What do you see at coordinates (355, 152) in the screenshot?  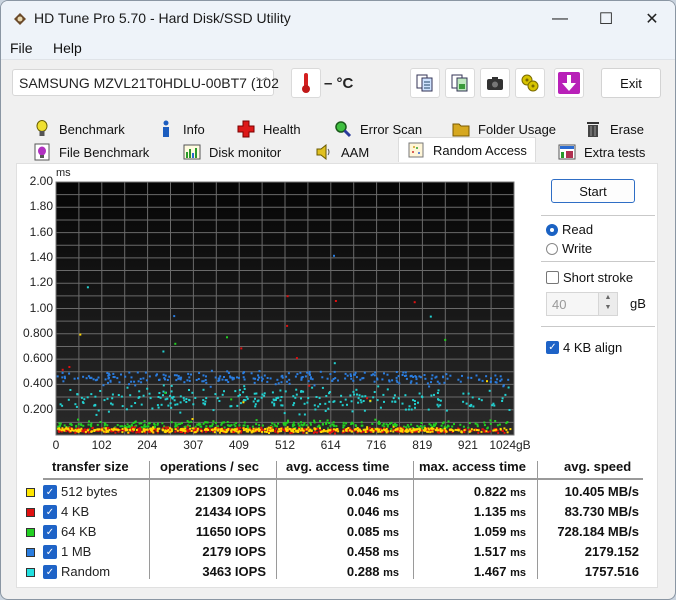 I see `tab-aam-label: AAM` at bounding box center [355, 152].